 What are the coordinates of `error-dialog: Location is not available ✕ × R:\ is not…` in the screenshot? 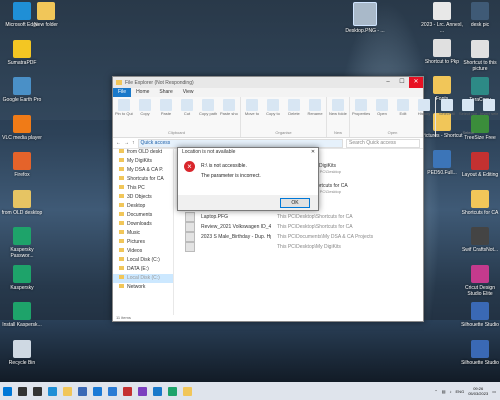 It's located at (248, 179).